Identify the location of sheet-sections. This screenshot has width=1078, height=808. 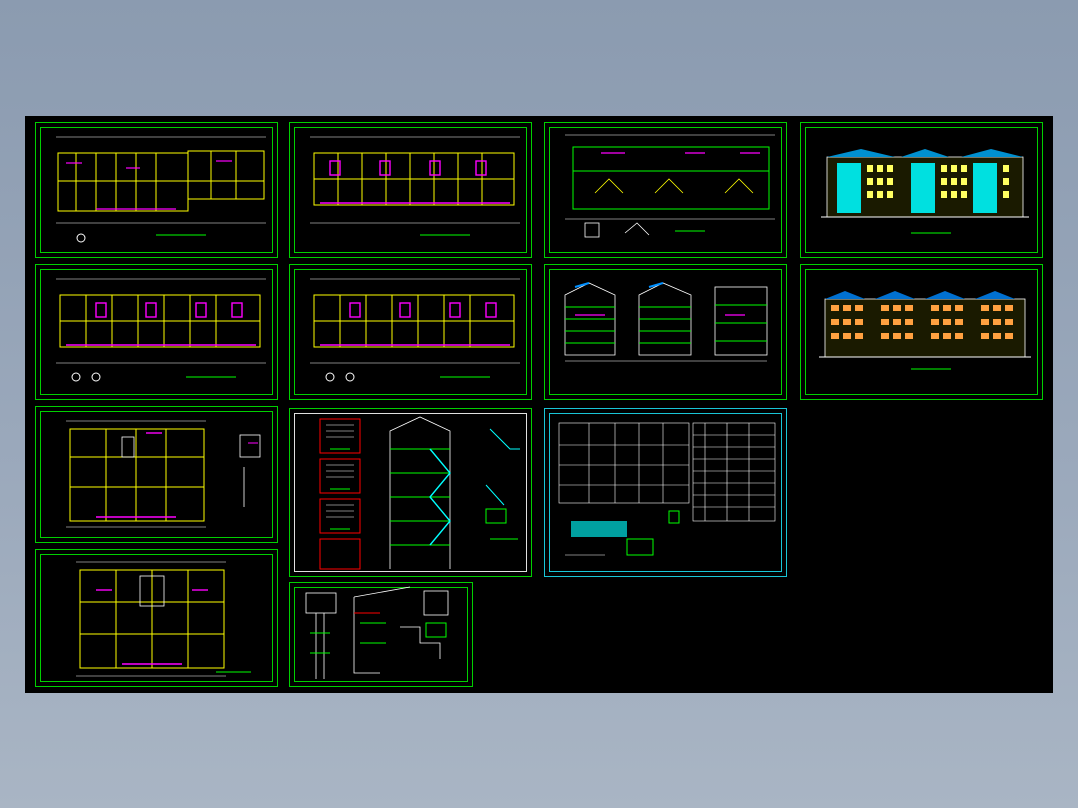
(665, 332).